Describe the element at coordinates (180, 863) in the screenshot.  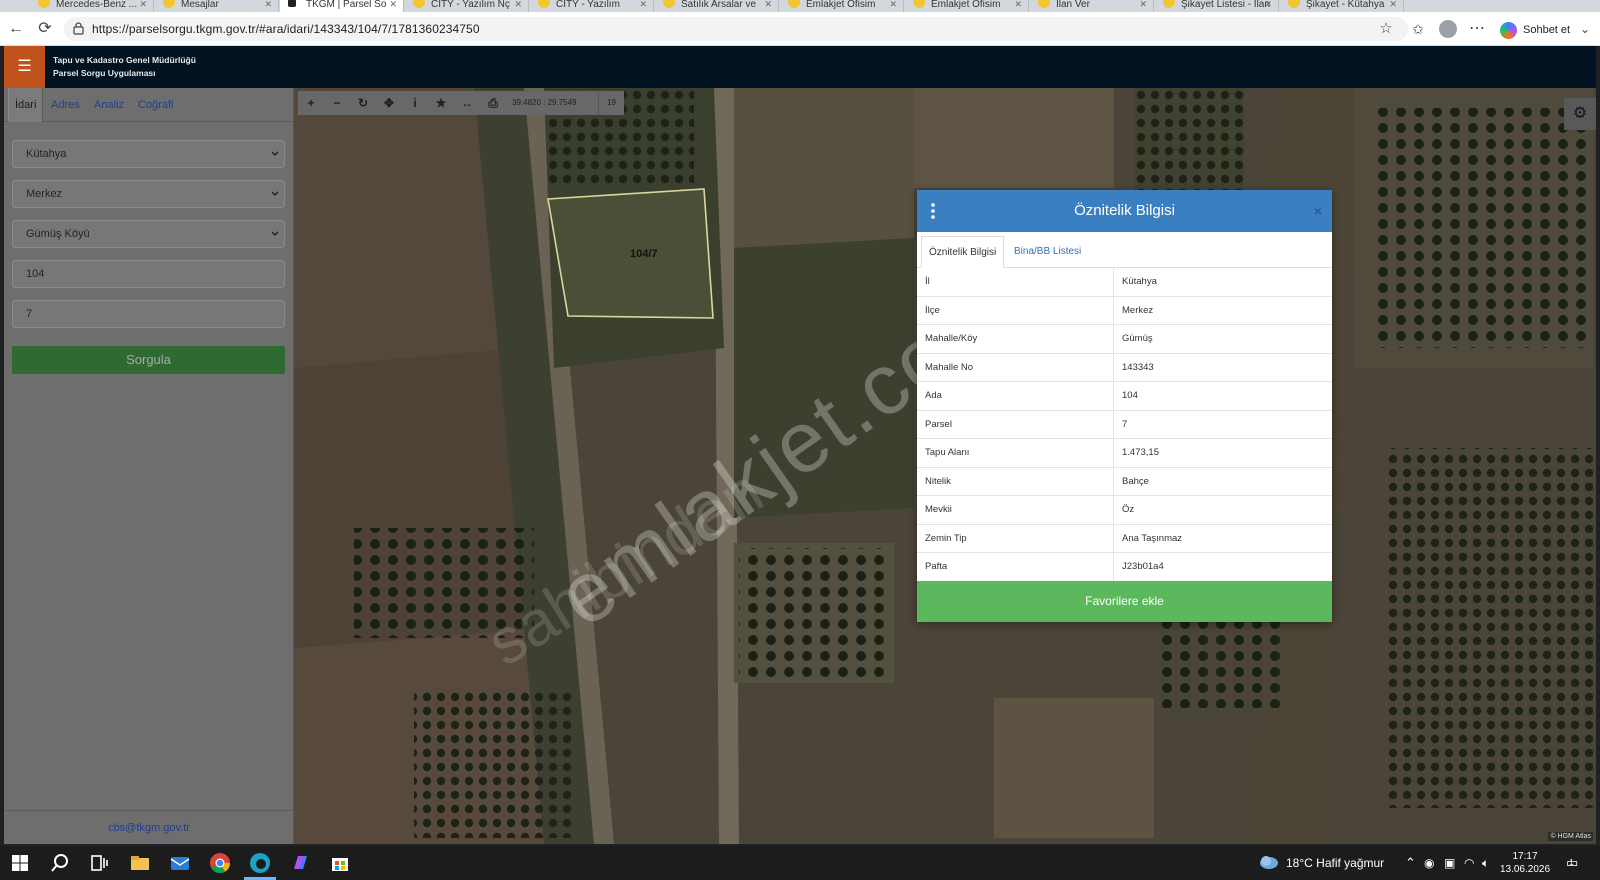
I see `mail-icon` at that location.